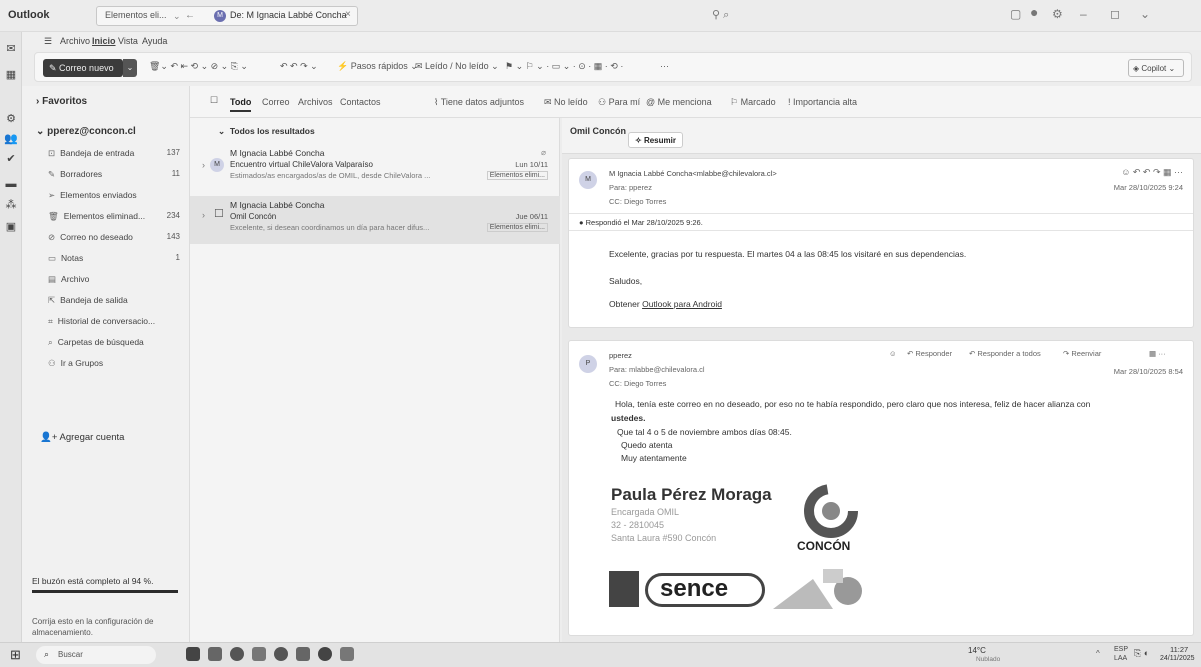 Image resolution: width=1201 pixels, height=667 pixels. Describe the element at coordinates (1083, 14) in the screenshot. I see `minimize-icon: –` at that location.